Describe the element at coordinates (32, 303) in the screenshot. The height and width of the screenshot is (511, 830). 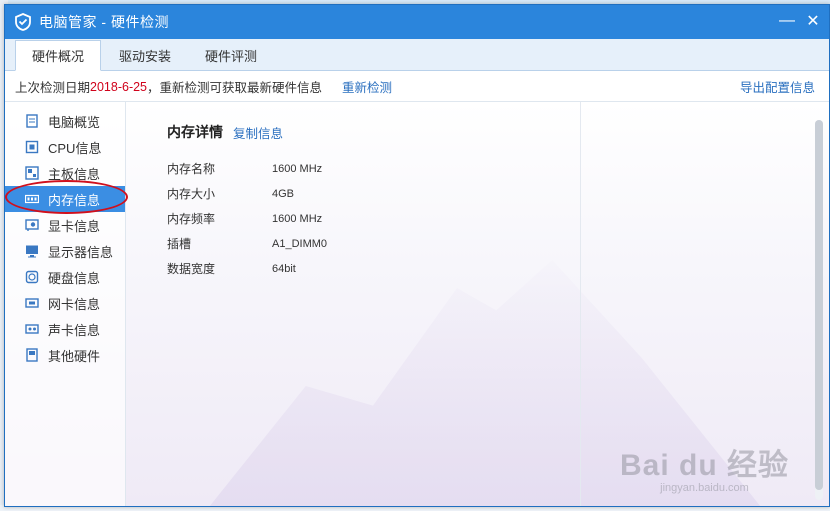
I see `network-card-icon` at that location.